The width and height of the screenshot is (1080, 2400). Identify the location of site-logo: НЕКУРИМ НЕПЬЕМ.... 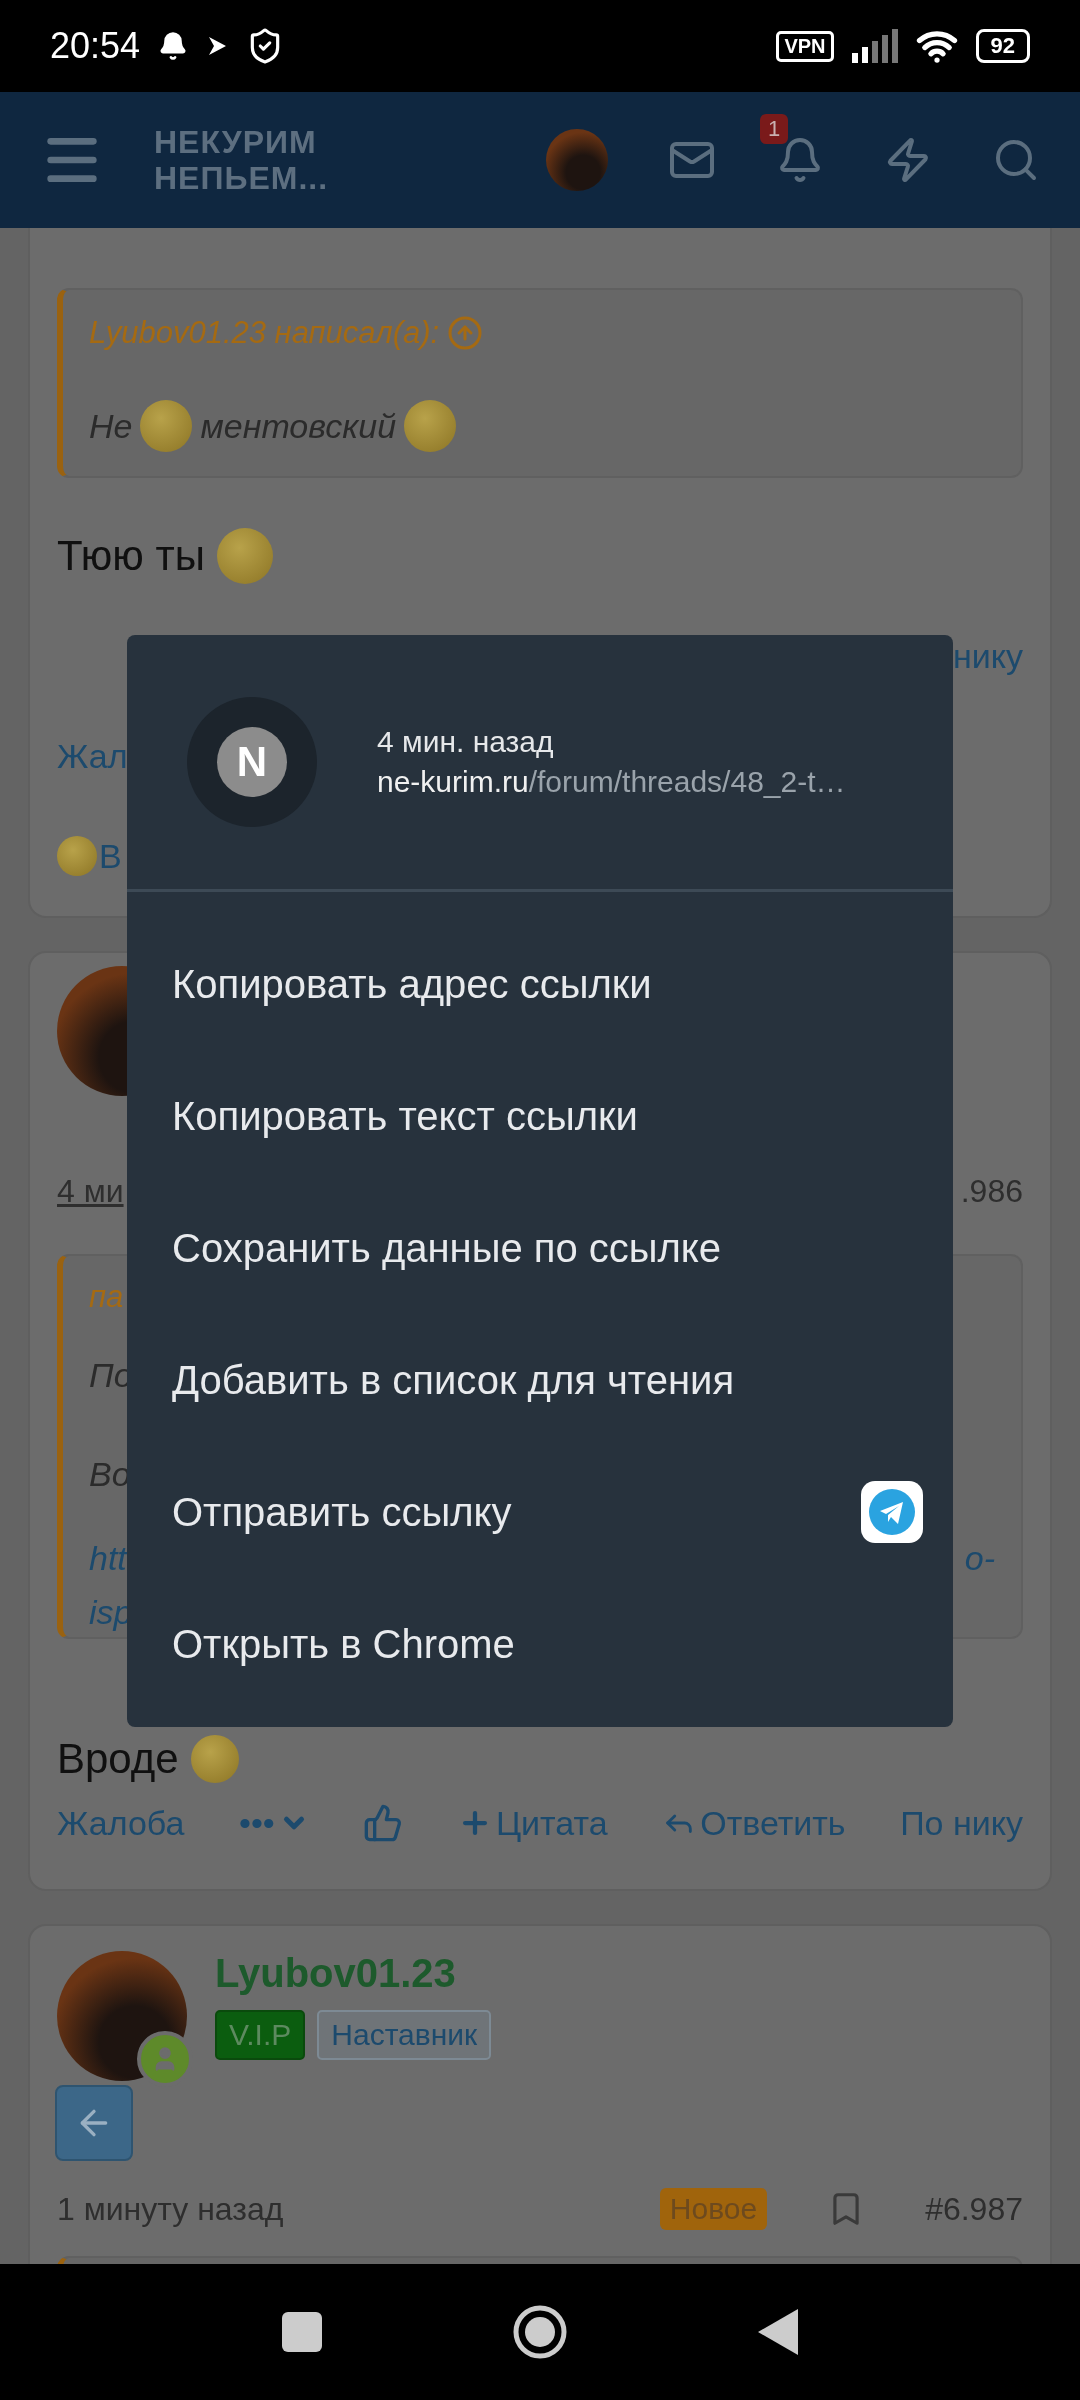
(241, 160).